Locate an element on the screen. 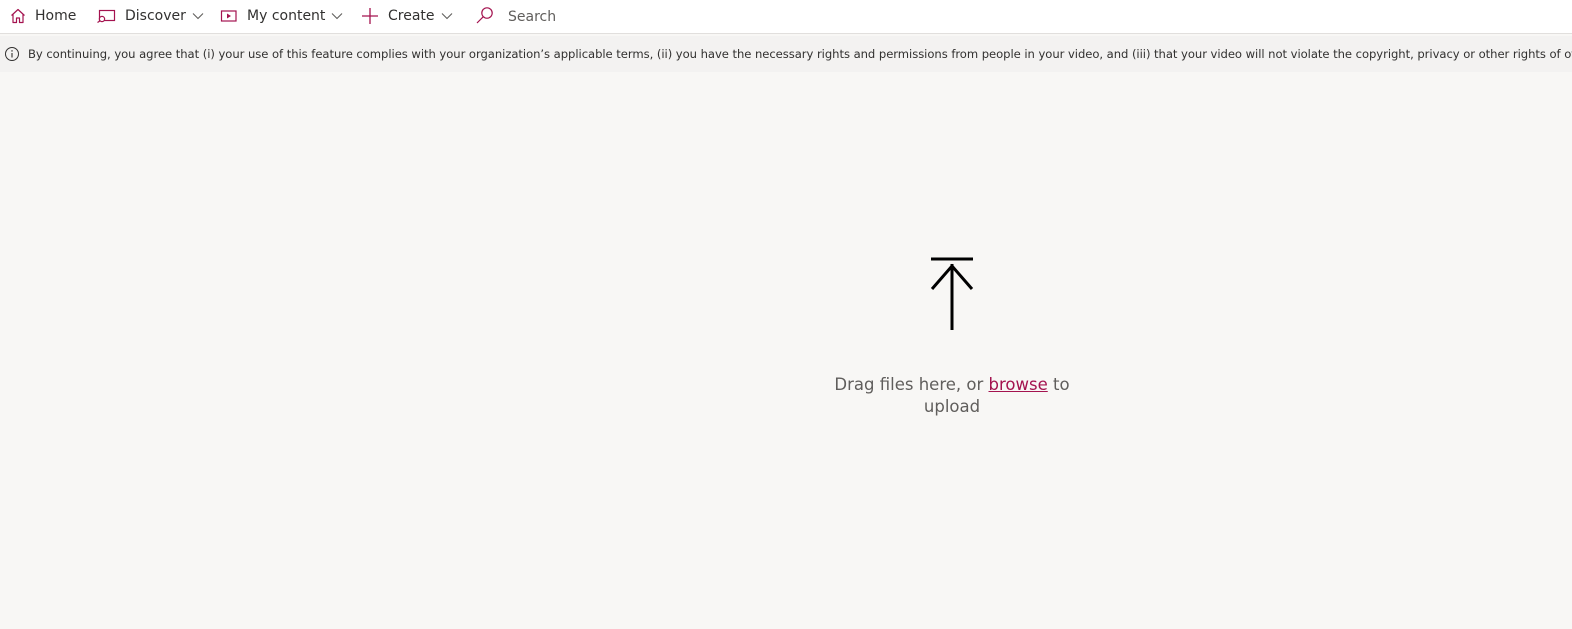 This screenshot has width=1572, height=629. nav-my-content: My content is located at coordinates (281, 15).